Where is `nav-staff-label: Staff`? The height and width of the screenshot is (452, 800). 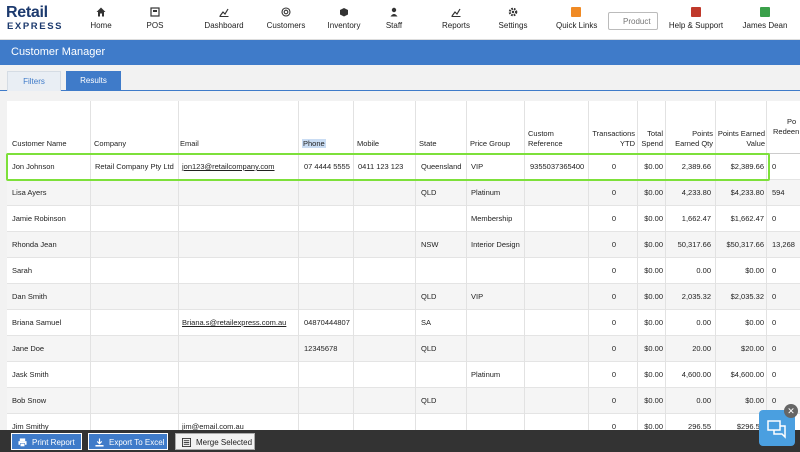 nav-staff-label: Staff is located at coordinates (394, 25).